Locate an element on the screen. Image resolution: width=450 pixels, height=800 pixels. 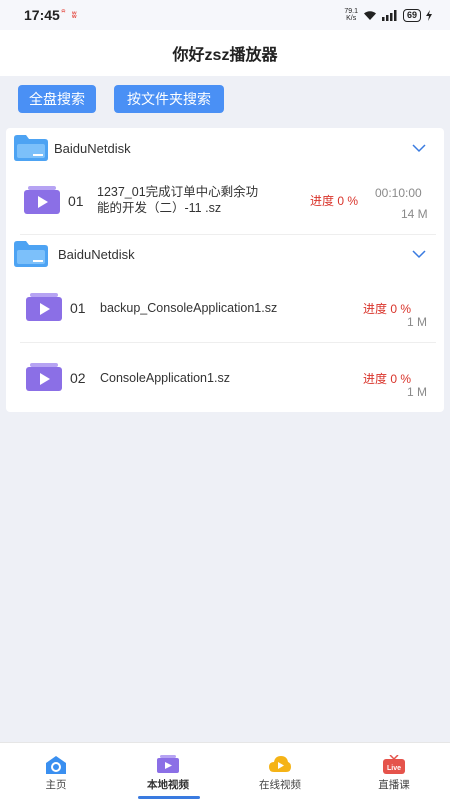
bottom-navigation: 主页 本地视频 在线视频 Live 直播课 is located at coordinates (225, 771).